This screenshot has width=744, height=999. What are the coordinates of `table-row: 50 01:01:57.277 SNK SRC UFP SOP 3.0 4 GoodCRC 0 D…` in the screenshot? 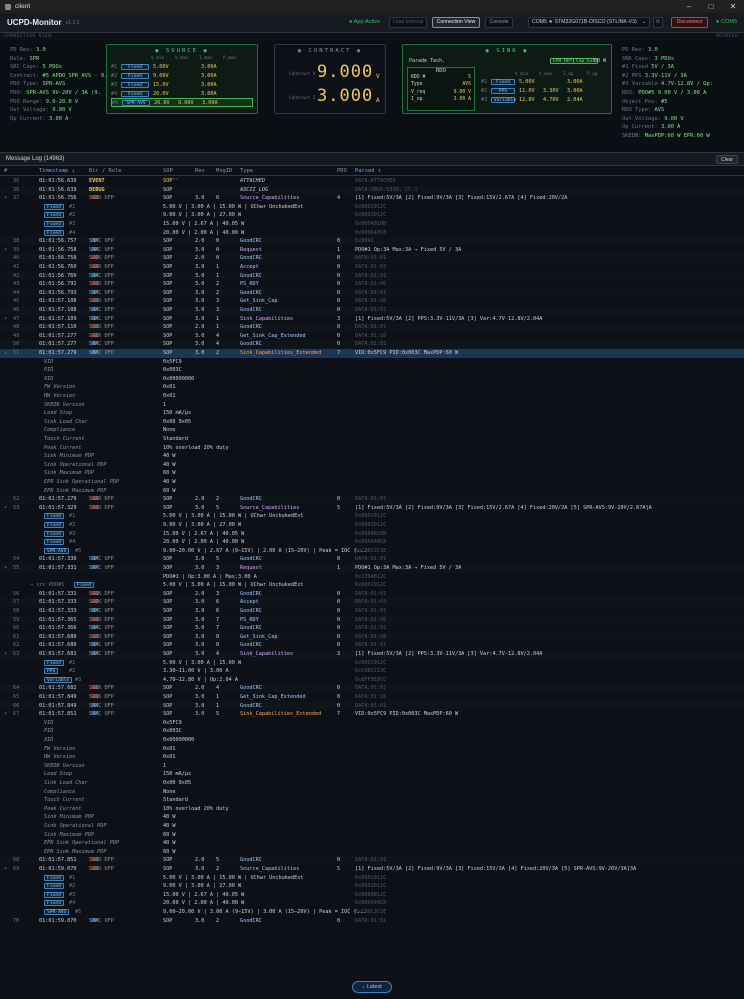 It's located at (372, 344).